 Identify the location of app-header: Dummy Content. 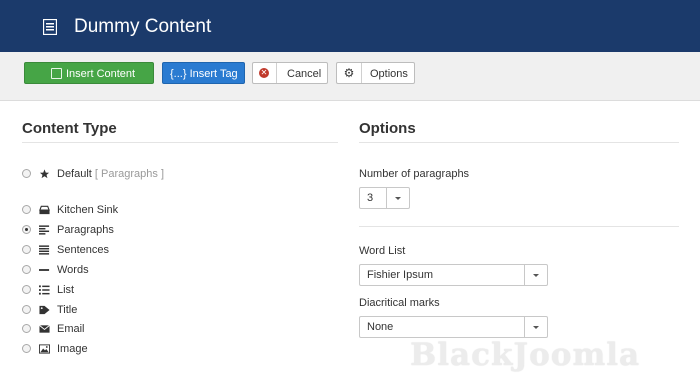
(350, 26).